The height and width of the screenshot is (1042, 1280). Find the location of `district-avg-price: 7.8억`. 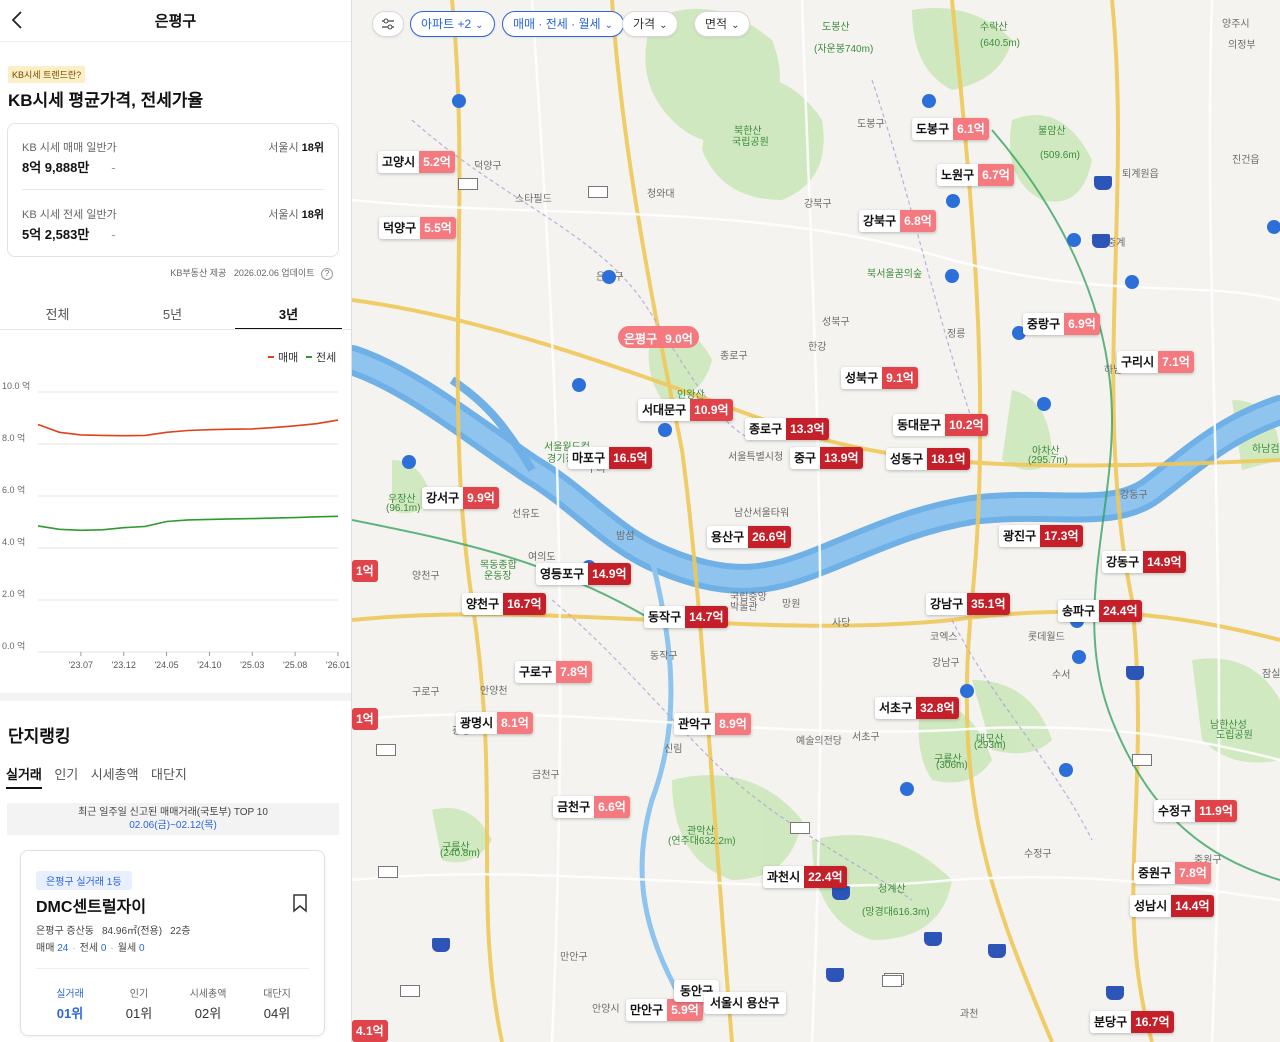

district-avg-price: 7.8억 is located at coordinates (1193, 873).